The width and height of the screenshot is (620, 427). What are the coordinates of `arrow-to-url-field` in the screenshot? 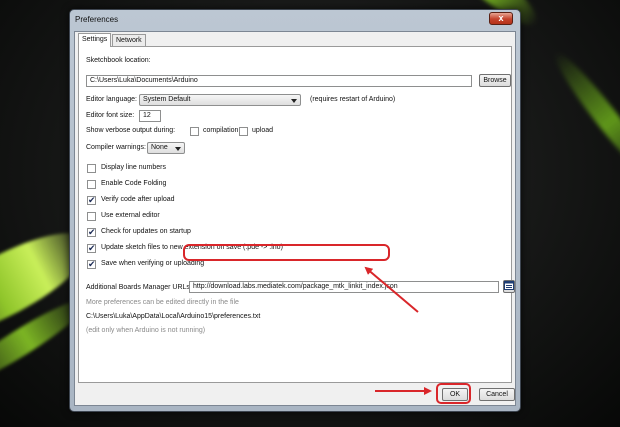 It's located at (391, 289).